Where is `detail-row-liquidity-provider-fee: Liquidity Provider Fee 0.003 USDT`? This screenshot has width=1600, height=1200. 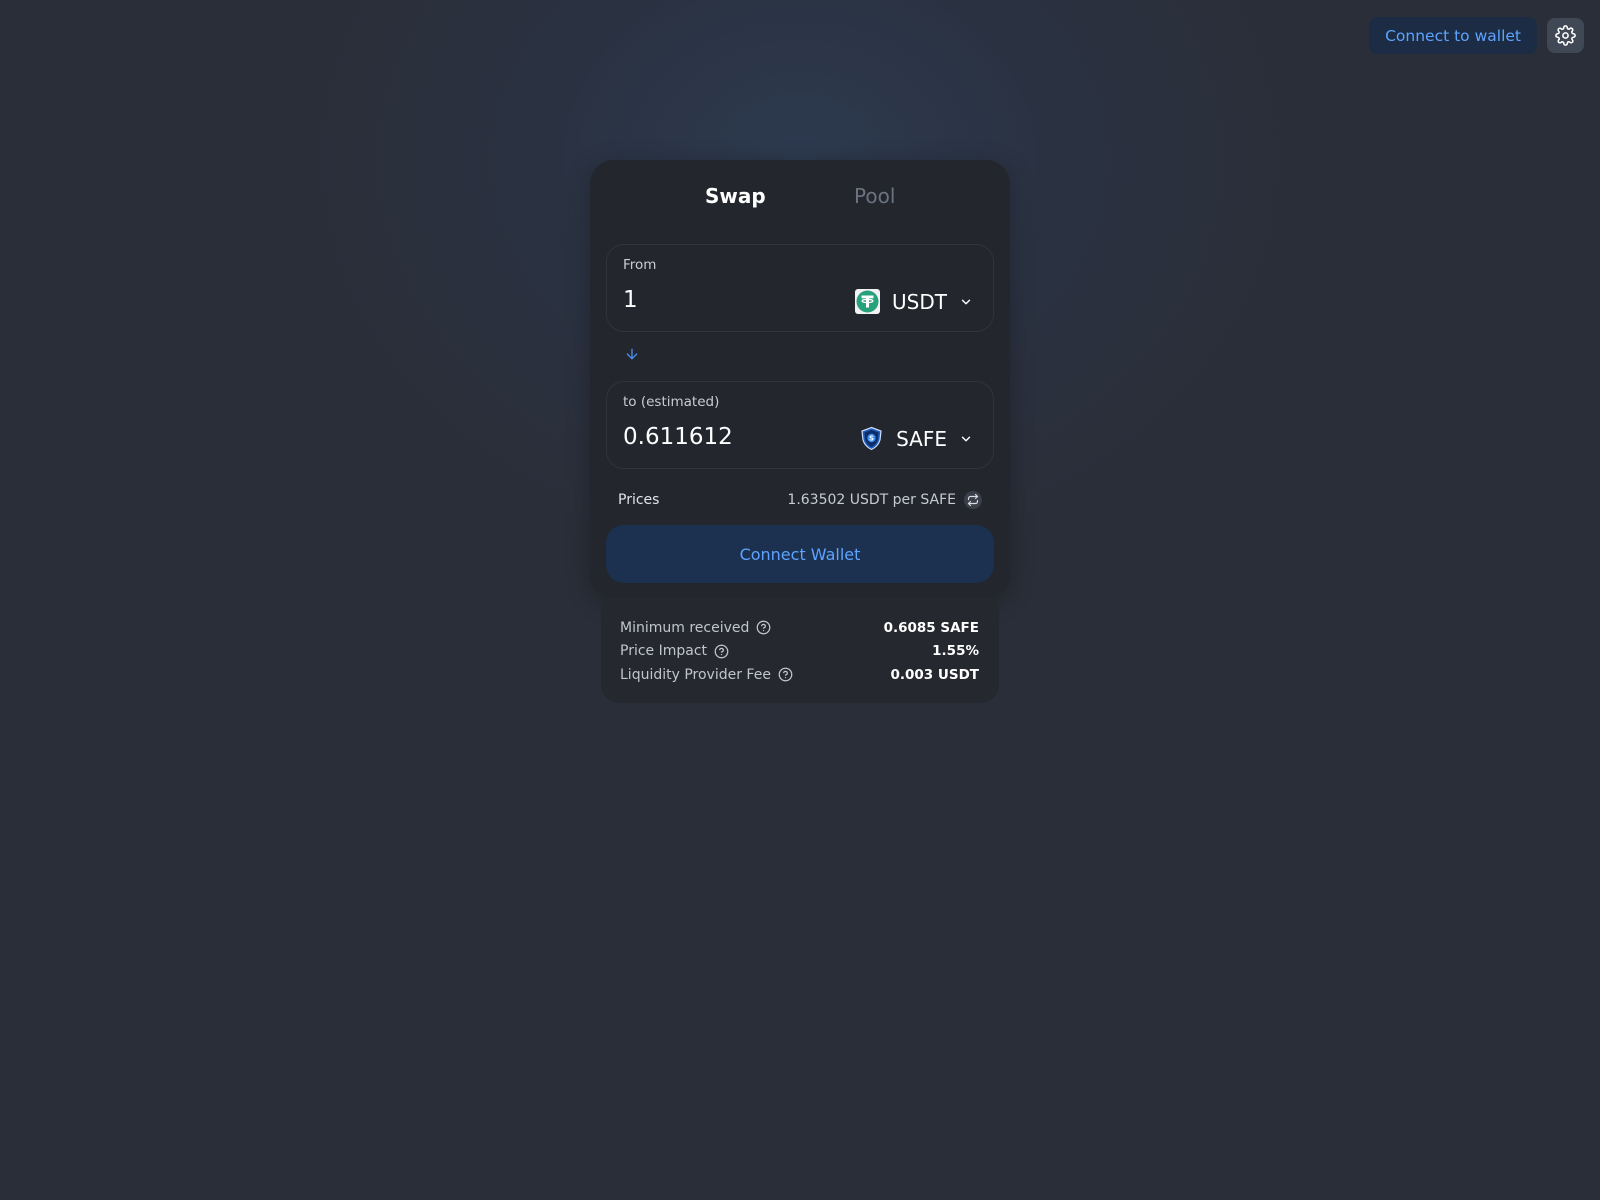 detail-row-liquidity-provider-fee: Liquidity Provider Fee 0.003 USDT is located at coordinates (799, 675).